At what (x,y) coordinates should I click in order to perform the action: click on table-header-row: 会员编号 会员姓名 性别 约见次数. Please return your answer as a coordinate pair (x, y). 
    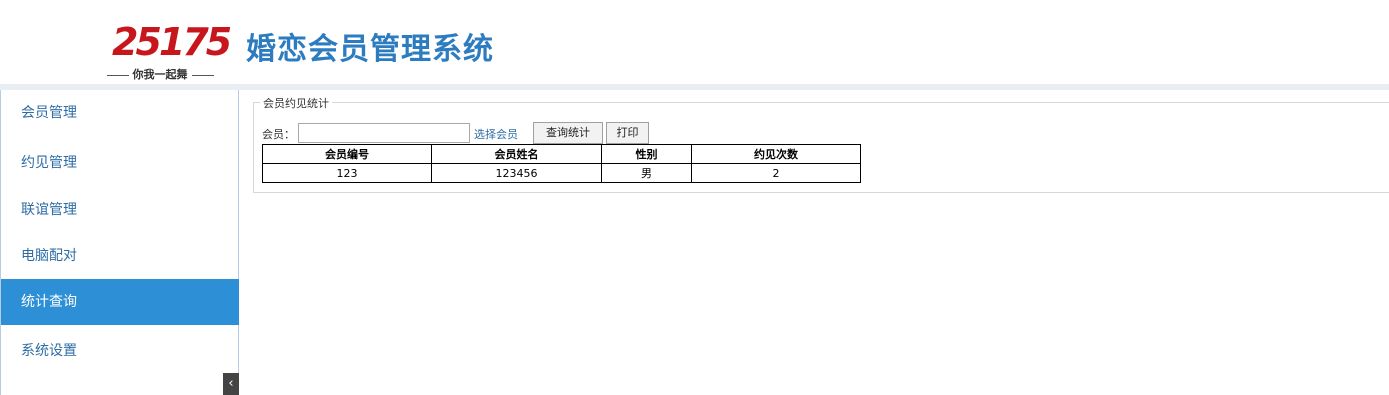
    Looking at the image, I should click on (561, 154).